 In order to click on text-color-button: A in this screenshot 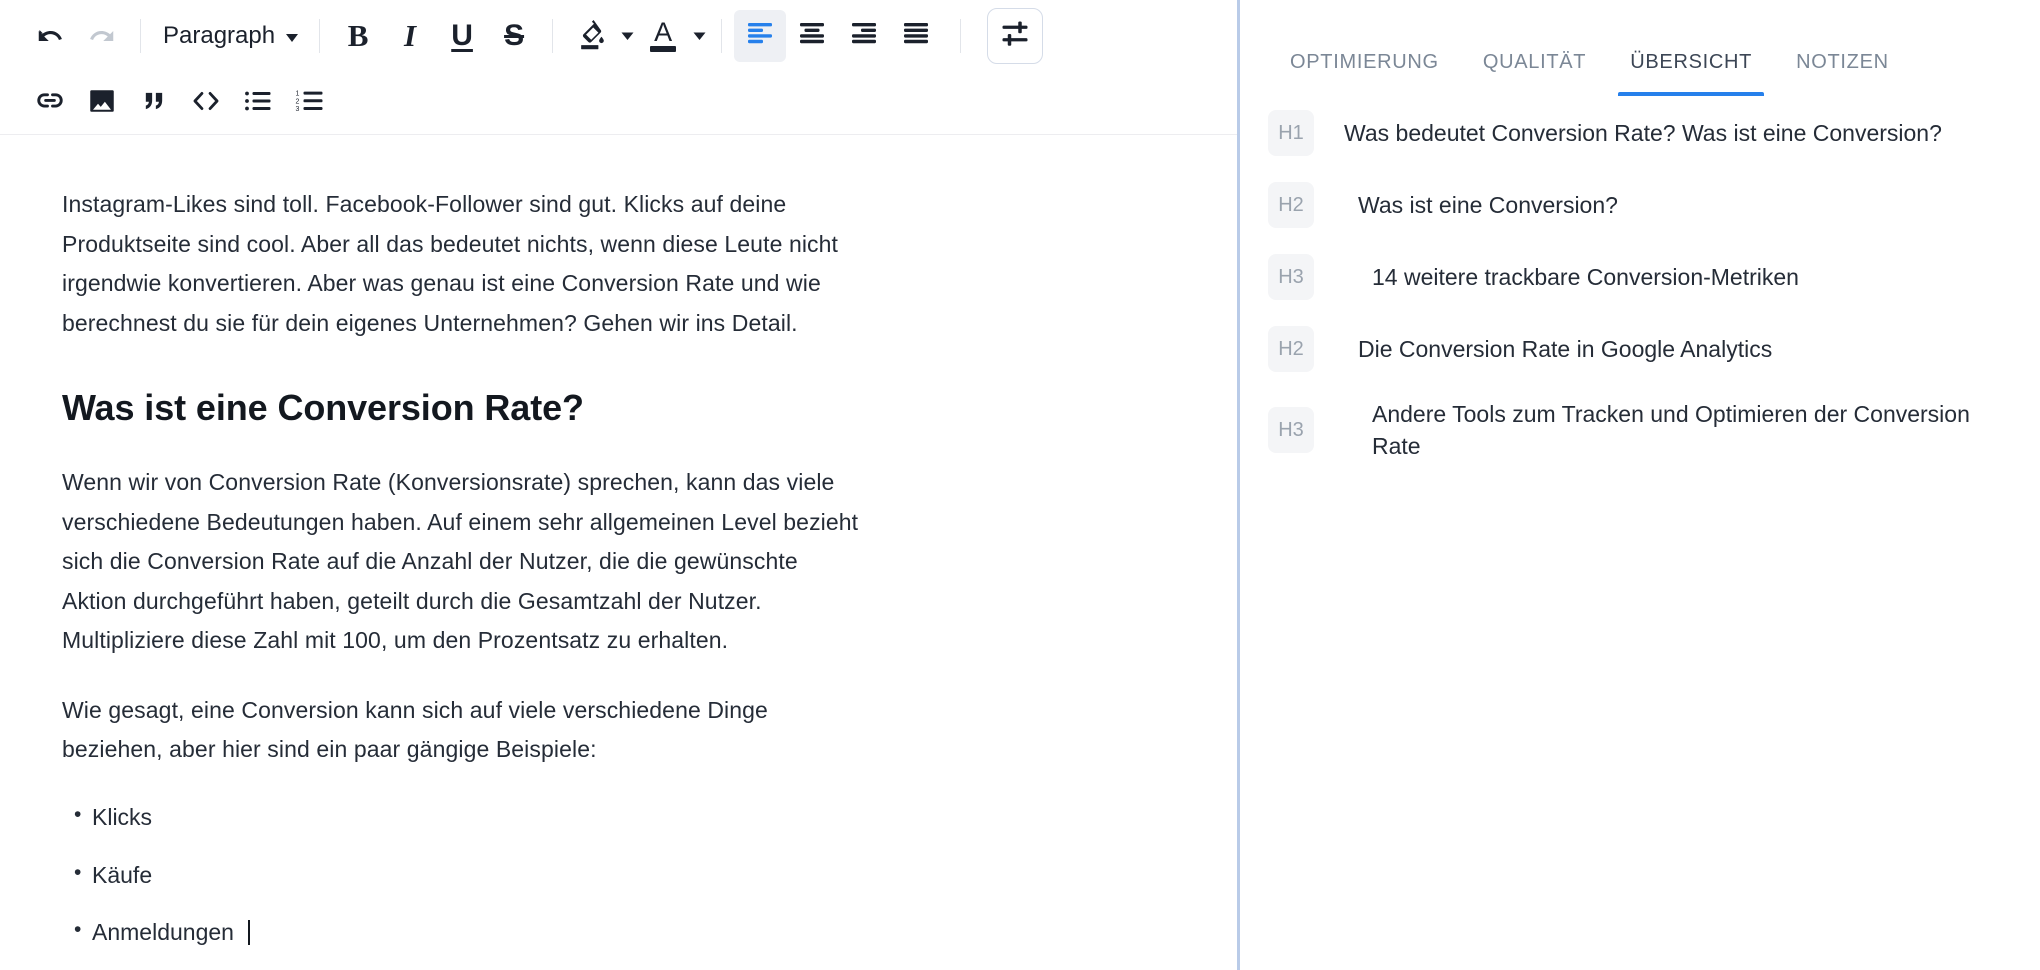, I will do `click(663, 36)`.